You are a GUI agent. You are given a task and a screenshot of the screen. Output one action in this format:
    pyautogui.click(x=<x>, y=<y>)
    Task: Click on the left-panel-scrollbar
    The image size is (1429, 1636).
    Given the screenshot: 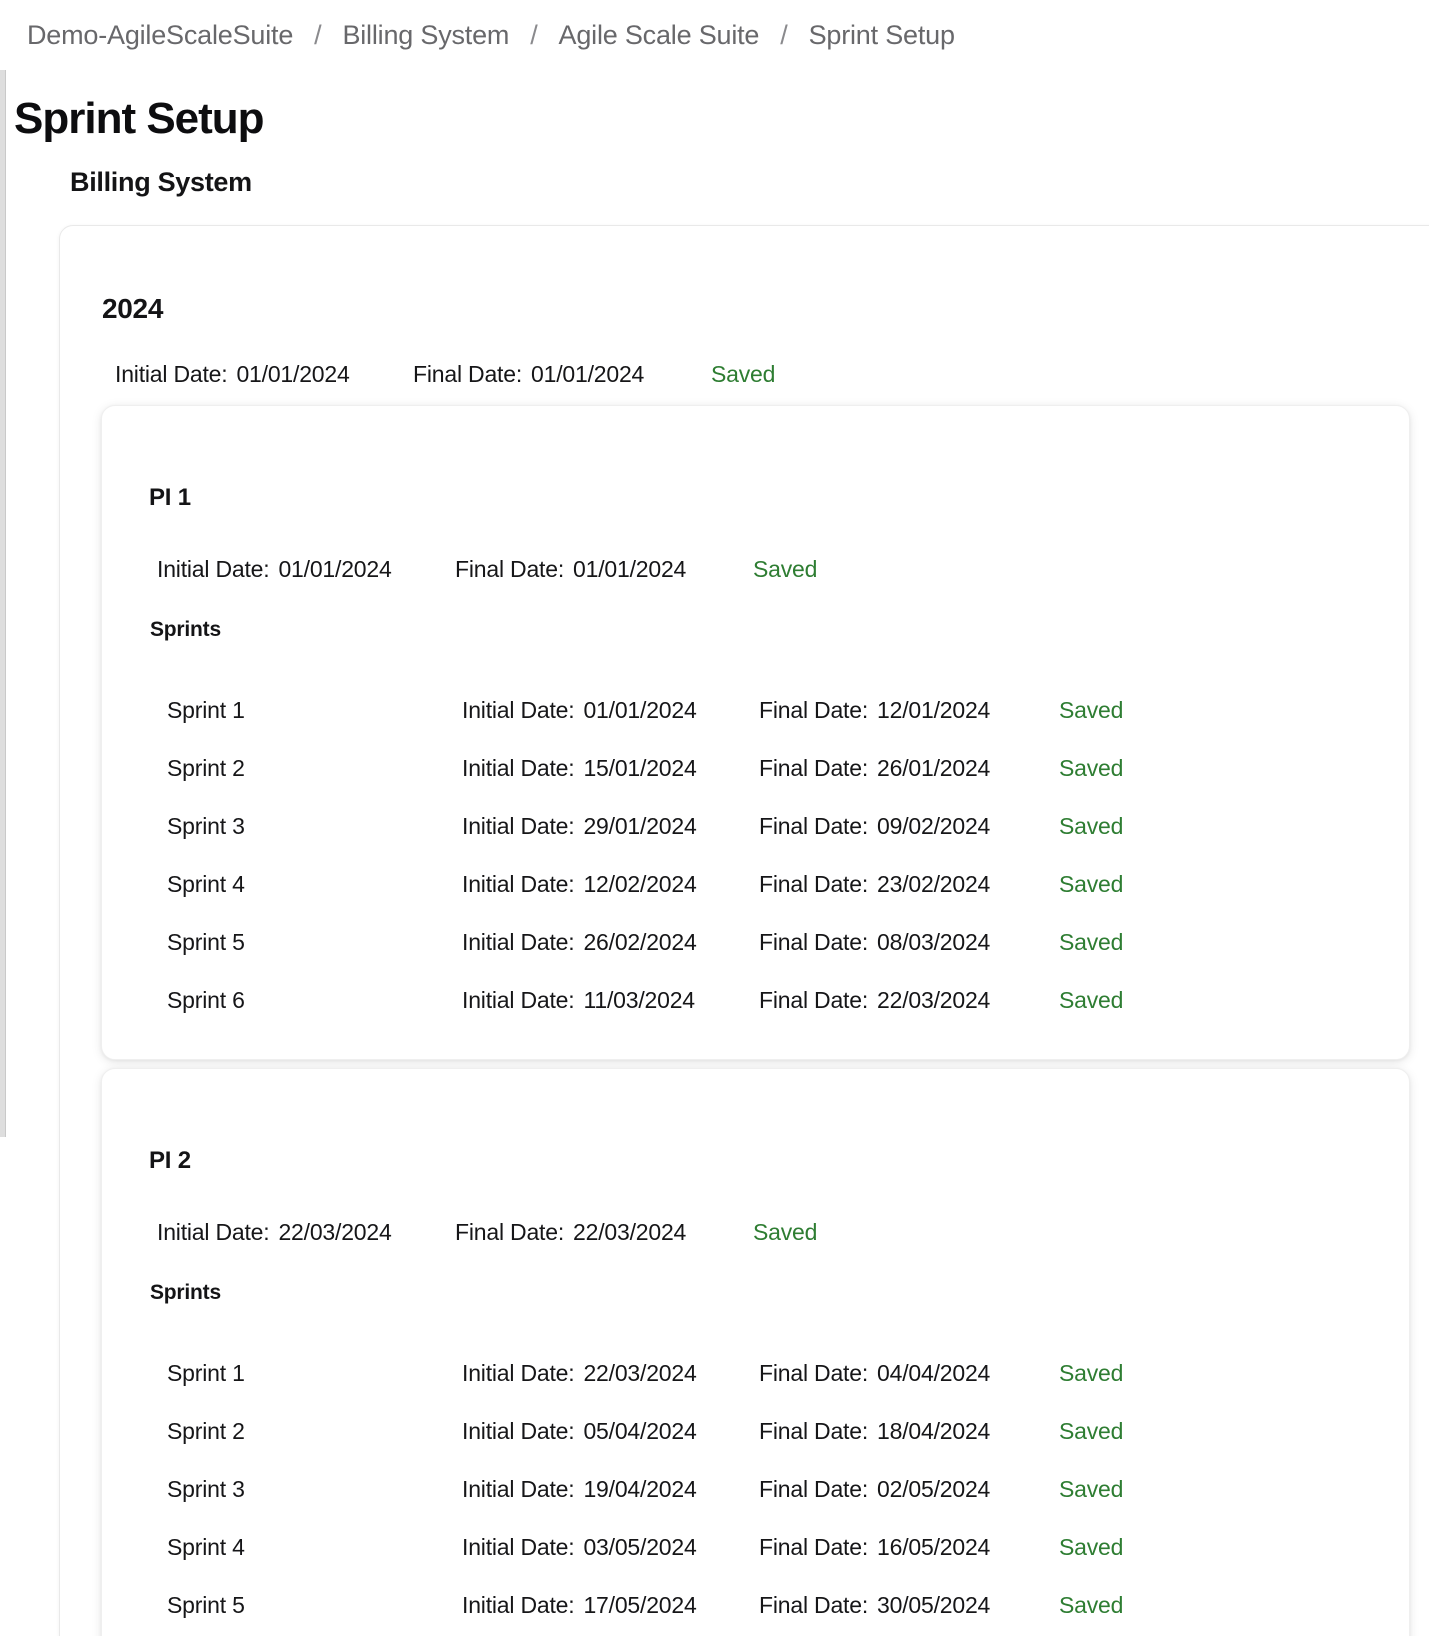 What is the action you would take?
    pyautogui.click(x=3, y=603)
    